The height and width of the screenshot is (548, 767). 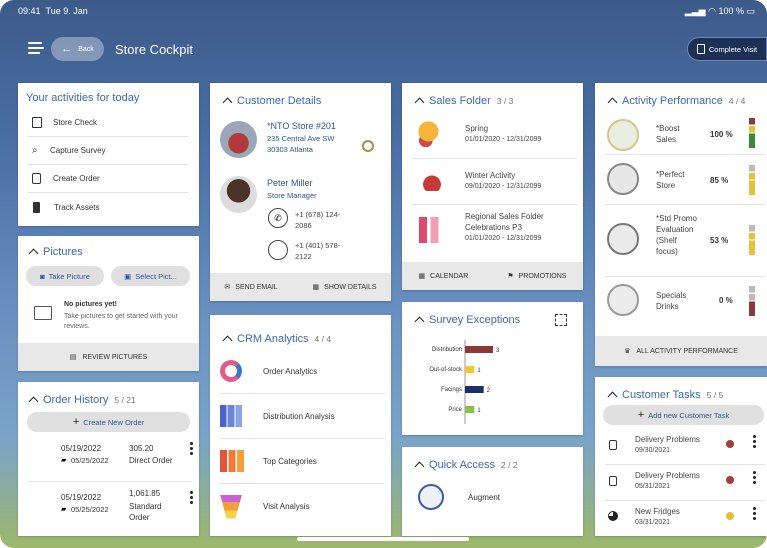 I want to click on plus-icon: +, so click(x=76, y=422).